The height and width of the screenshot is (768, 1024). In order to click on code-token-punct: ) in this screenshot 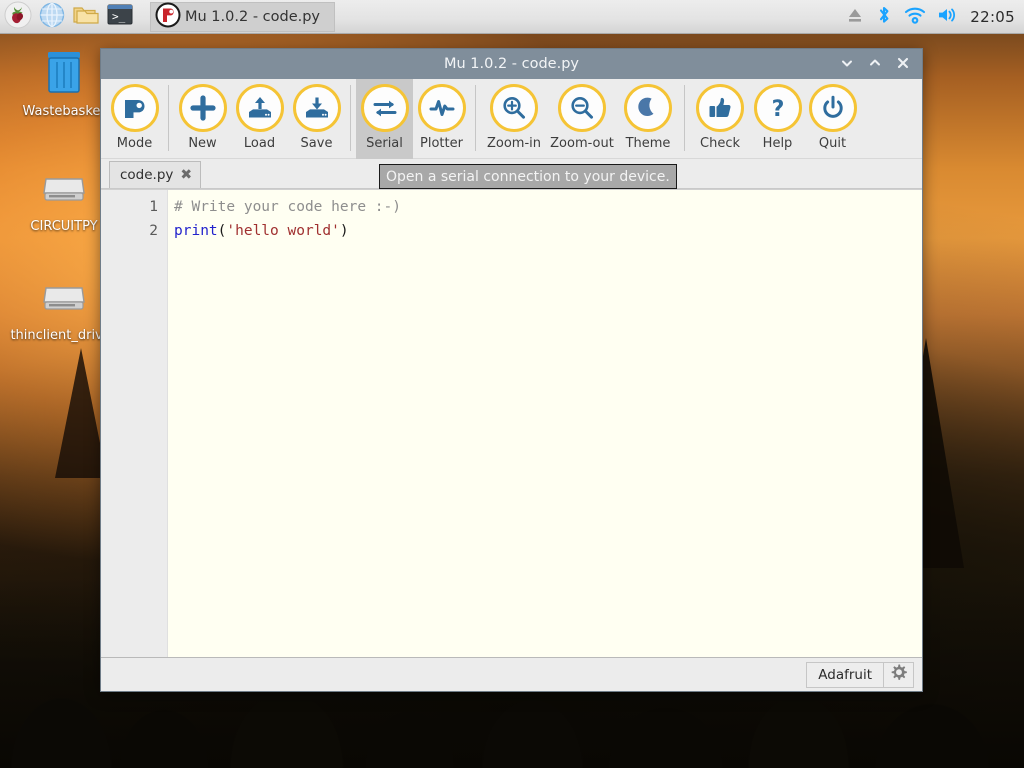, I will do `click(344, 231)`.